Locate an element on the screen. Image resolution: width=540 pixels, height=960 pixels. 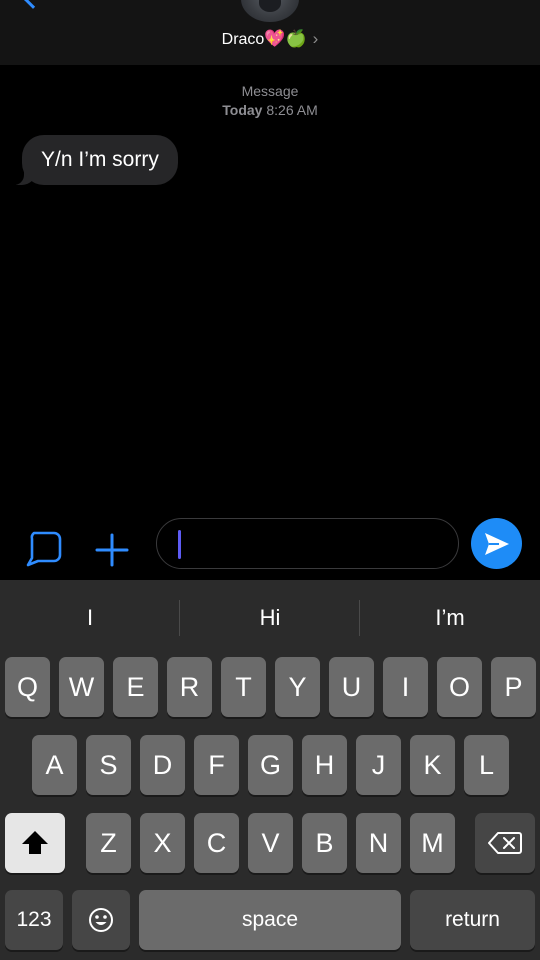
prediction-2: Hi is located at coordinates (270, 618).